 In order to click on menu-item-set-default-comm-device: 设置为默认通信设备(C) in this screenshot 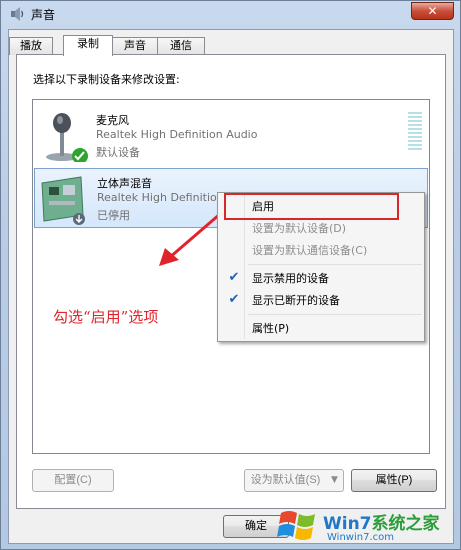, I will do `click(321, 251)`.